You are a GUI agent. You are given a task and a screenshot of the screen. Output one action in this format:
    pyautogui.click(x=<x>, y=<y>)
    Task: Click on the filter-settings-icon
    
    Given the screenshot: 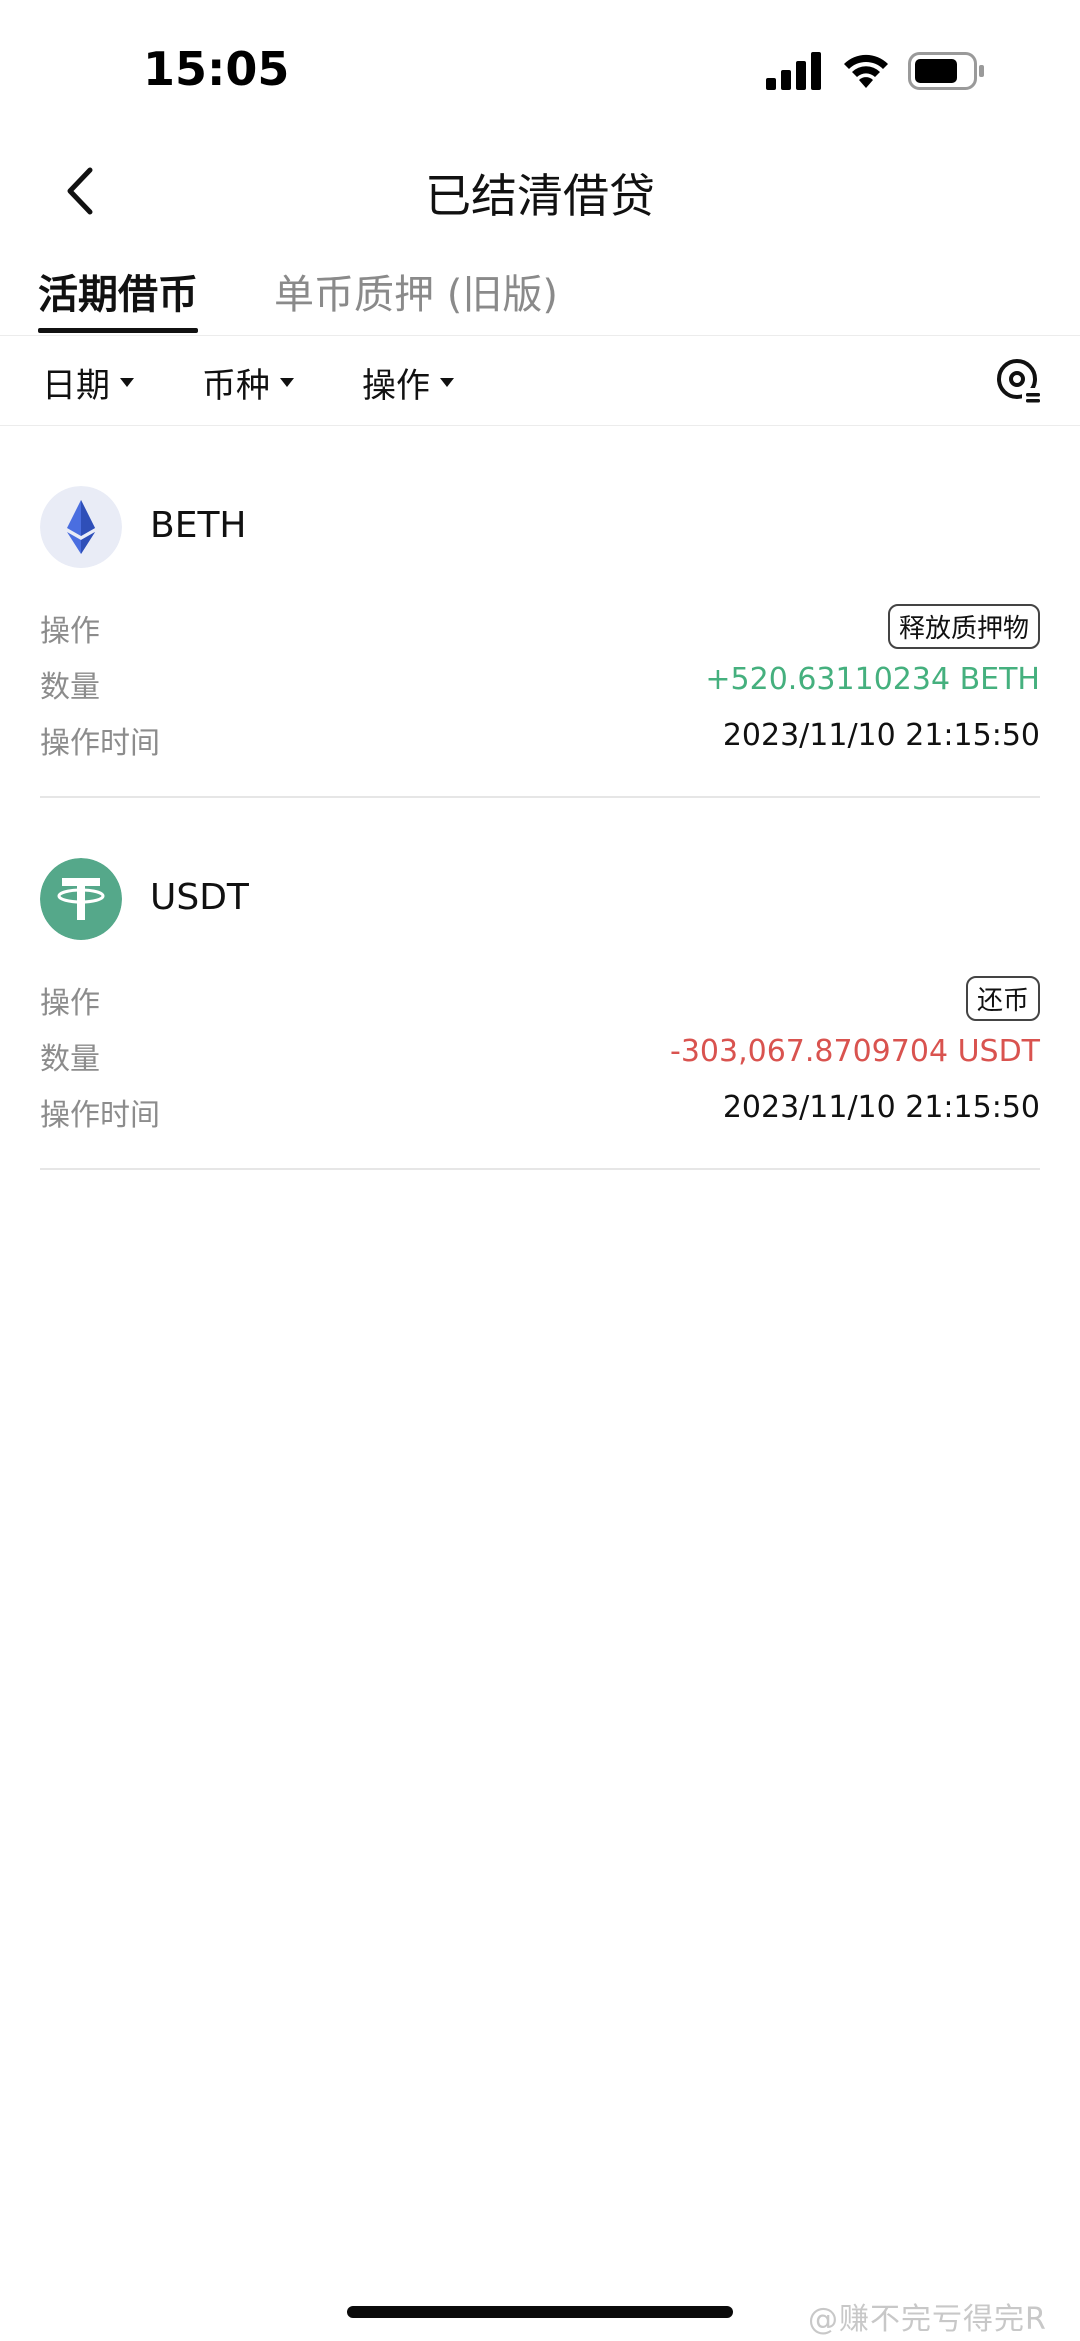 What is the action you would take?
    pyautogui.click(x=1019, y=381)
    